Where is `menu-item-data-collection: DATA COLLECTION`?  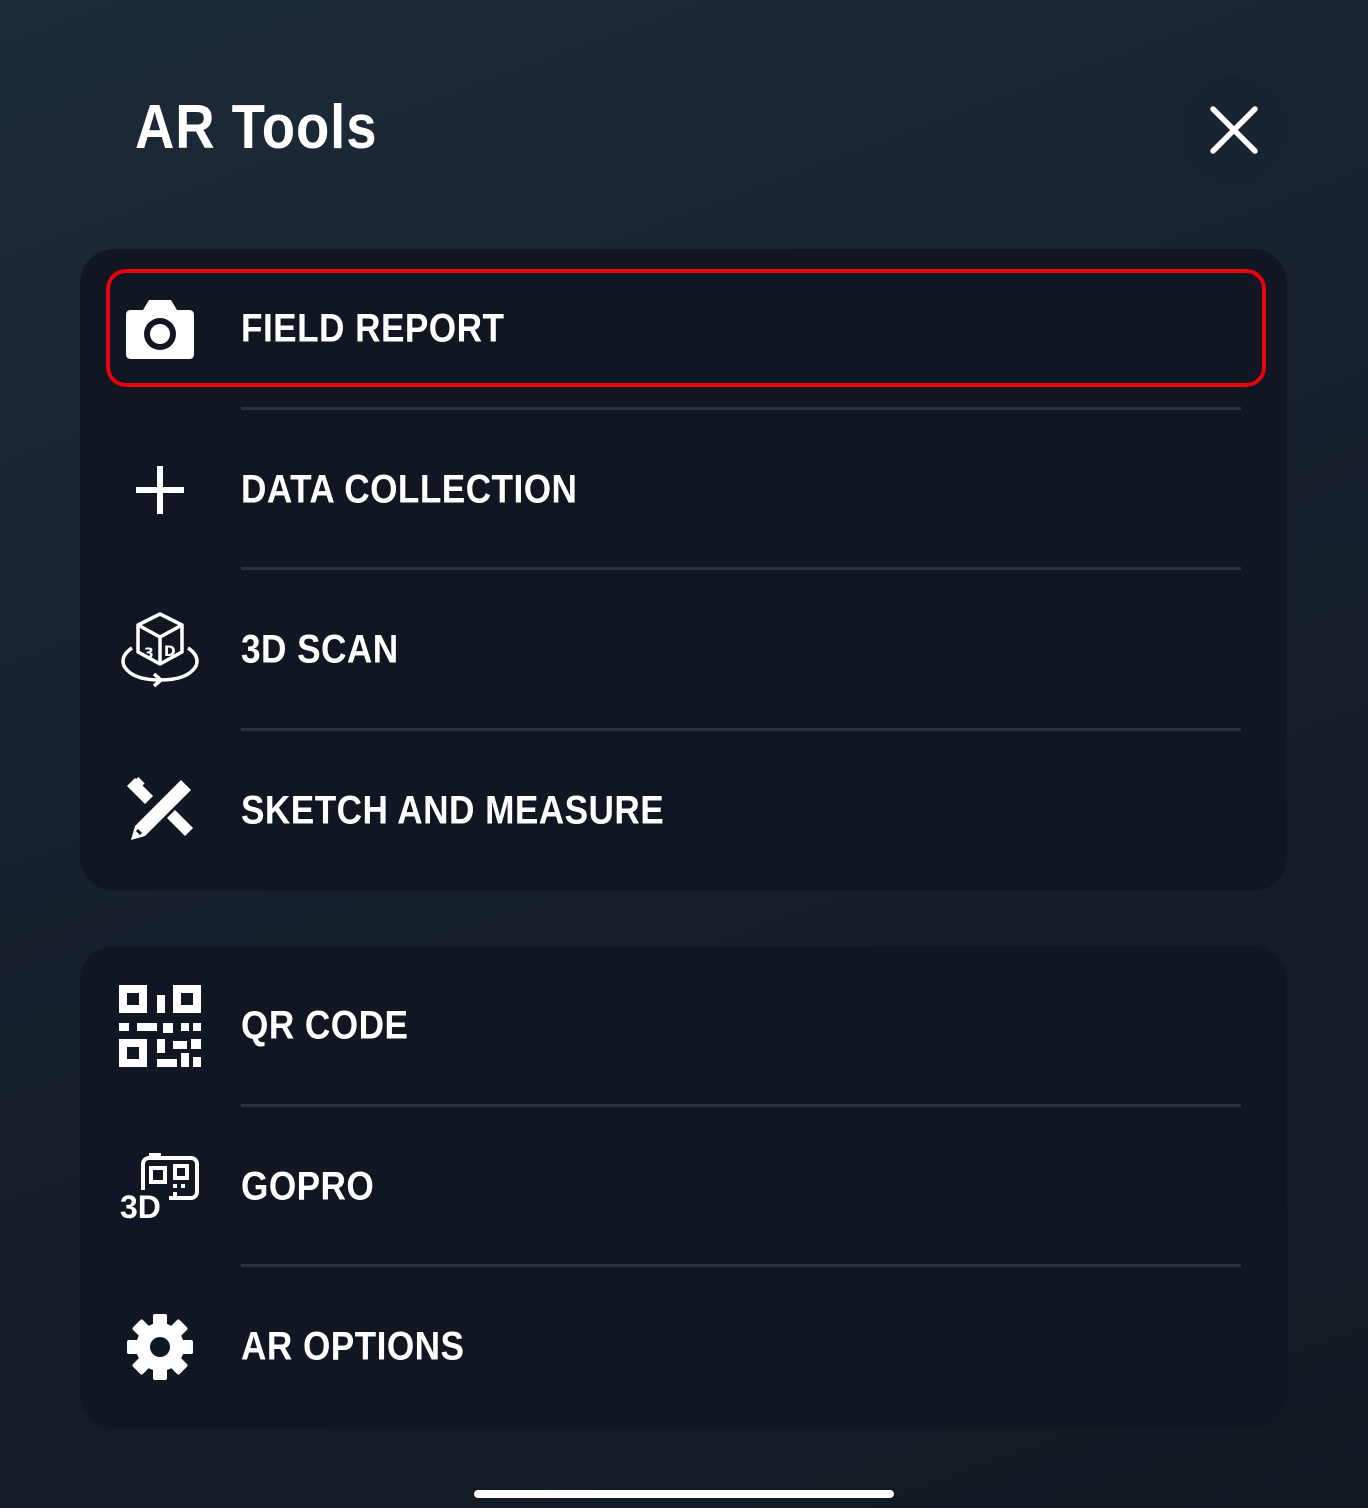
menu-item-data-collection: DATA COLLECTION is located at coordinates (683, 490).